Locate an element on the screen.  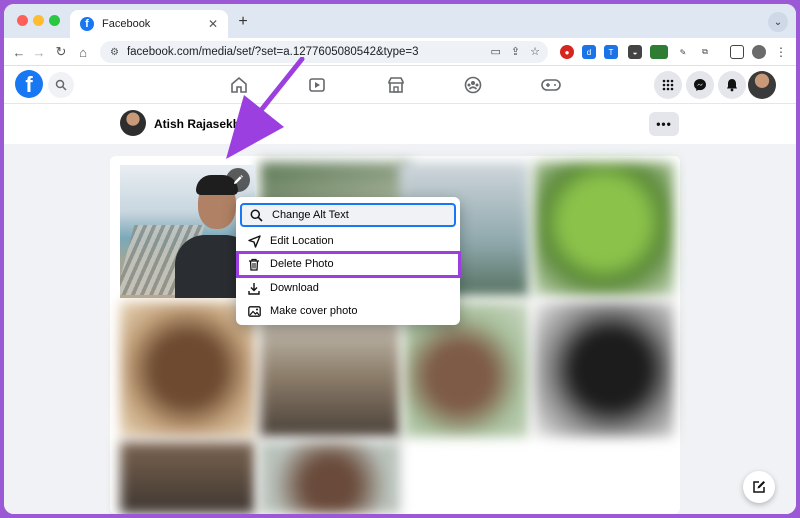
menu-item-label: Make cover photo is located at coordinates (314, 311).